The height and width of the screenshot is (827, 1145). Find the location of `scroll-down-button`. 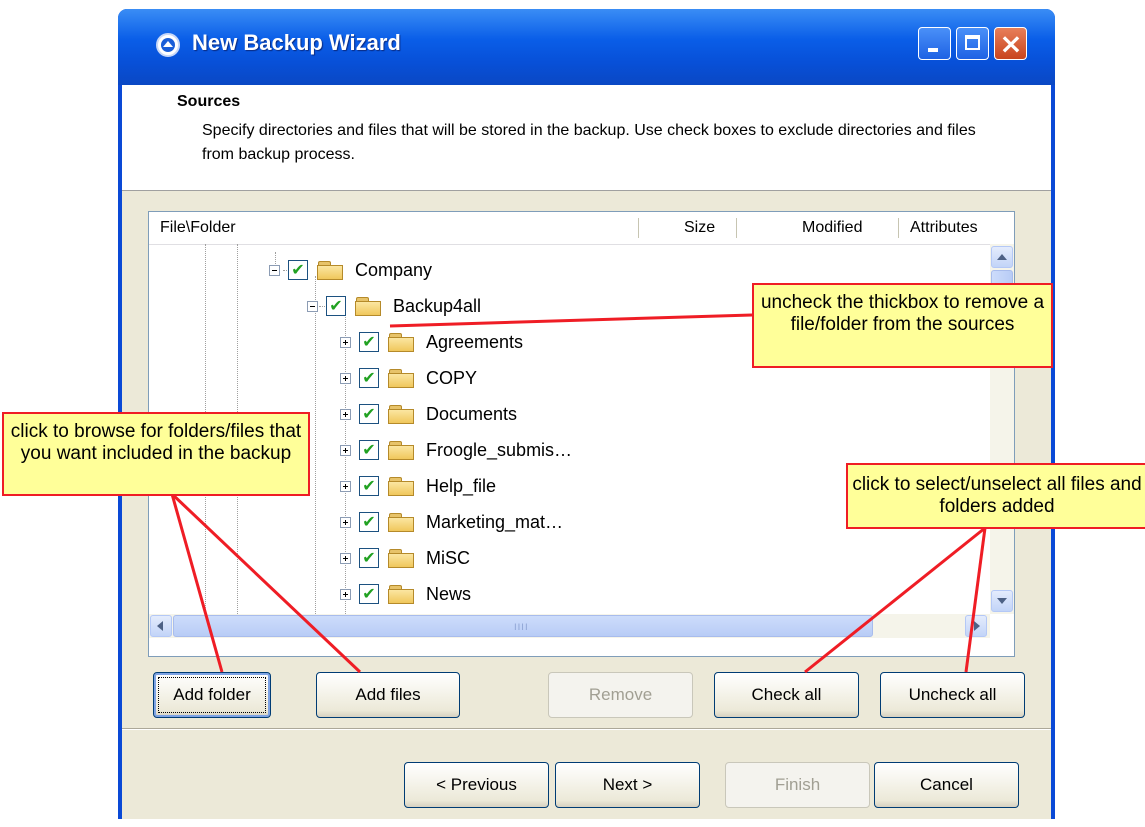

scroll-down-button is located at coordinates (1002, 601).